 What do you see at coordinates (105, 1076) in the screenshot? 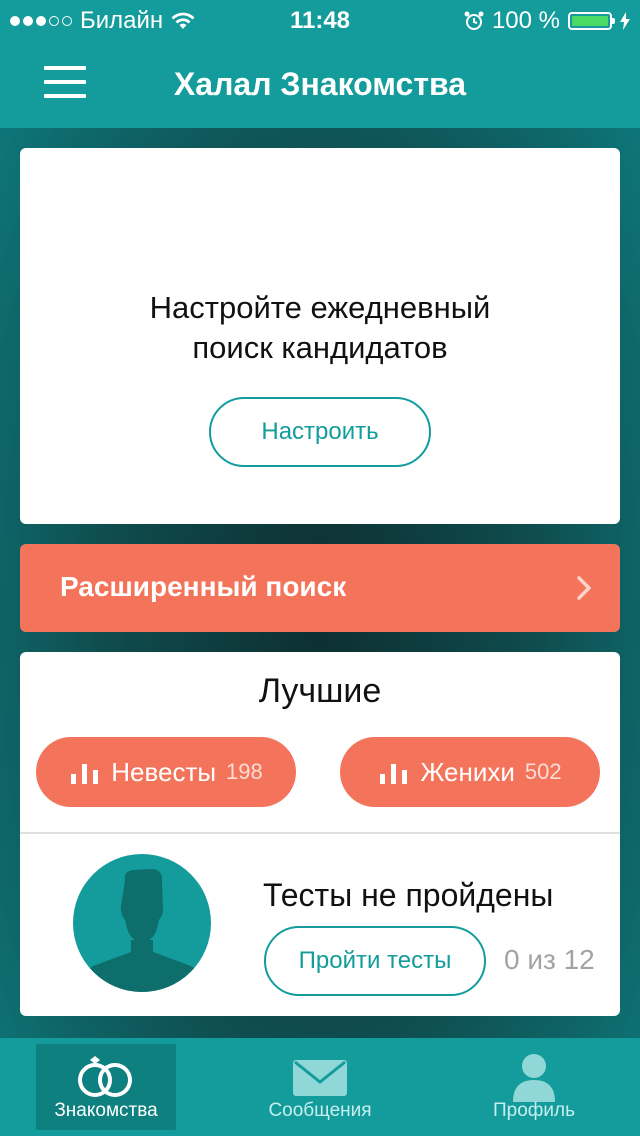
I see `rings-icon` at bounding box center [105, 1076].